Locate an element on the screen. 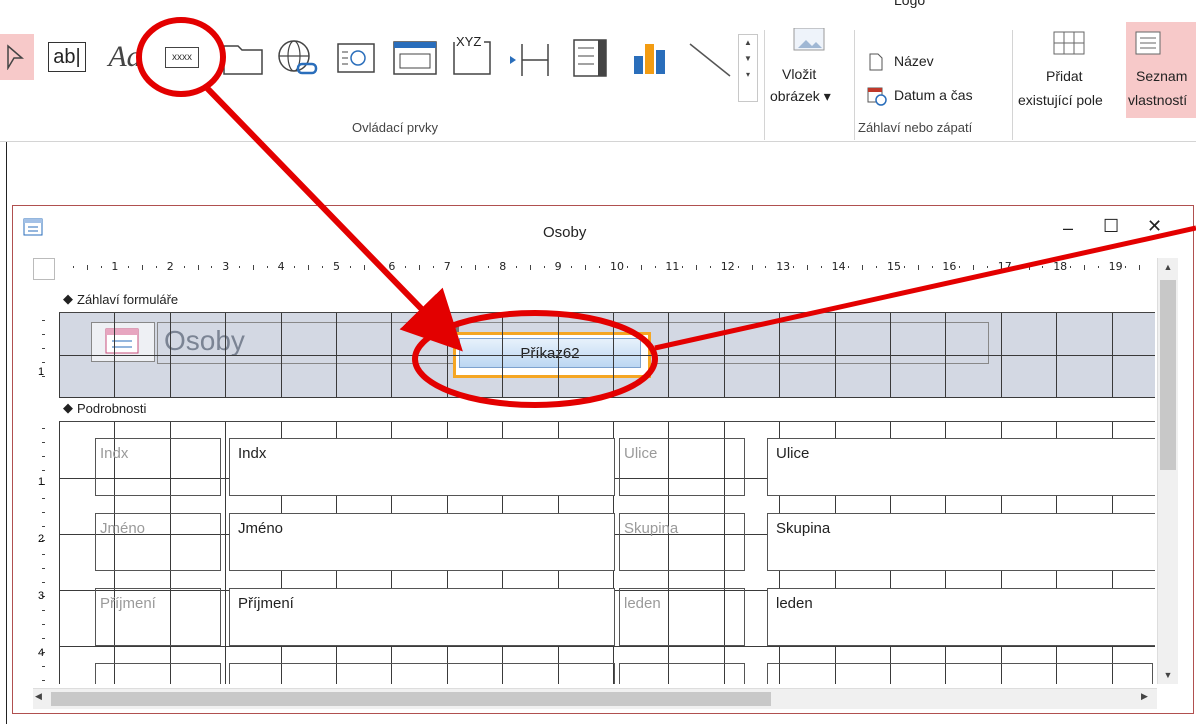 The width and height of the screenshot is (1196, 724). annotation-circle-tool is located at coordinates (181, 57).